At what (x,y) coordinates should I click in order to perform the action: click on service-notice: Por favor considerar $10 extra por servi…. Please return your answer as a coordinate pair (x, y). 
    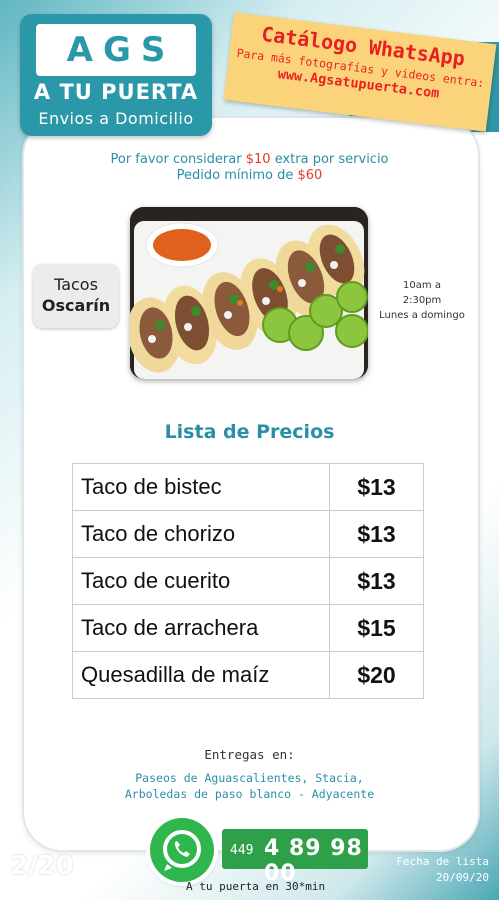
    Looking at the image, I should click on (249, 168).